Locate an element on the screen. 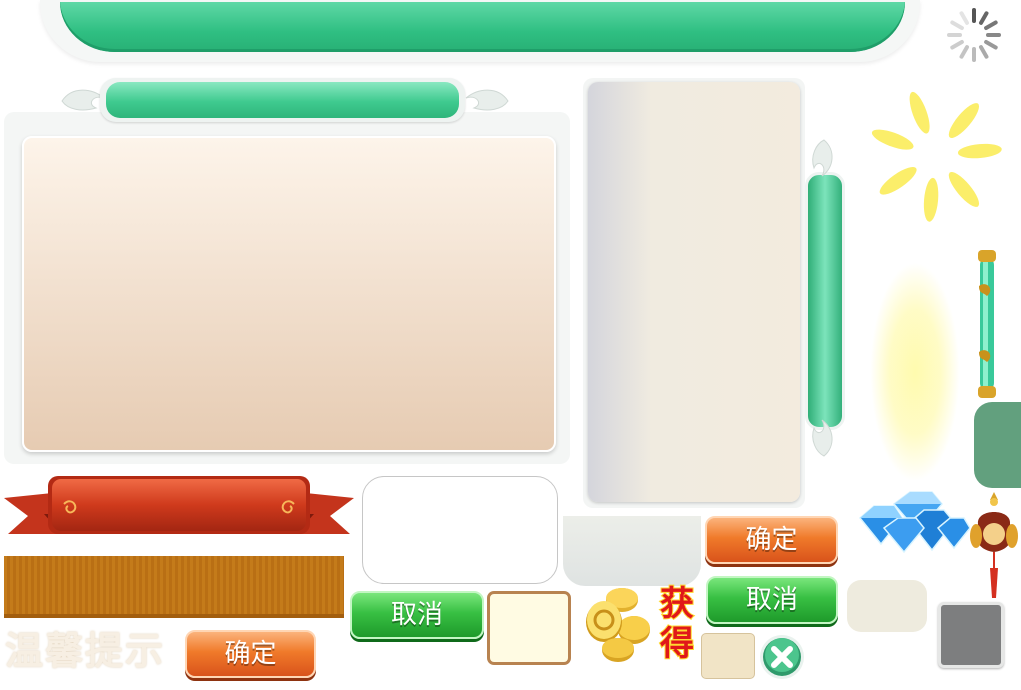  item-slot-frame is located at coordinates (529, 628).